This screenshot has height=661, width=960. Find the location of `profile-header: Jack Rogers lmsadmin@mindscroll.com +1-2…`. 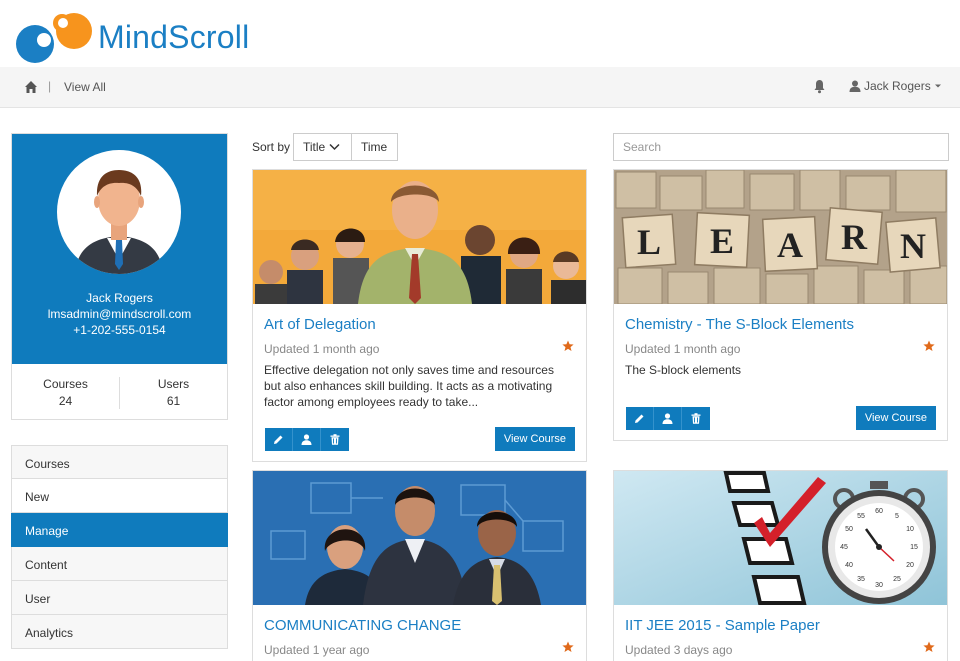

profile-header: Jack Rogers lmsadmin@mindscroll.com +1-2… is located at coordinates (119, 249).